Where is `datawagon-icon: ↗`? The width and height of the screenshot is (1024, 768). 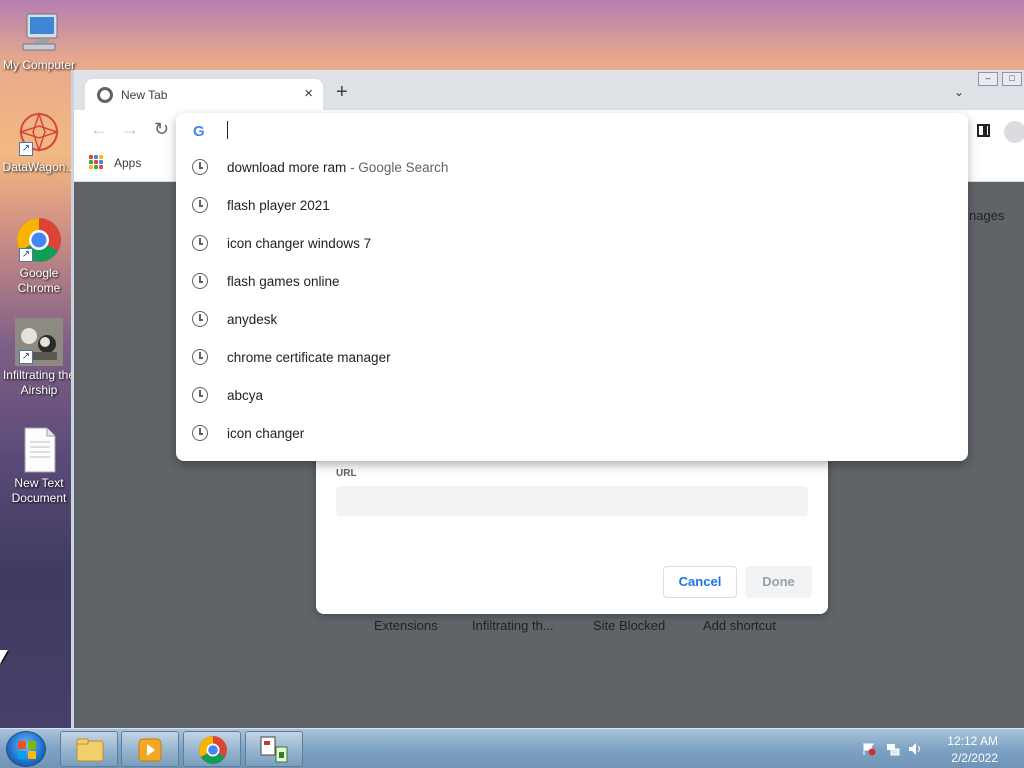 datawagon-icon: ↗ is located at coordinates (39, 134).